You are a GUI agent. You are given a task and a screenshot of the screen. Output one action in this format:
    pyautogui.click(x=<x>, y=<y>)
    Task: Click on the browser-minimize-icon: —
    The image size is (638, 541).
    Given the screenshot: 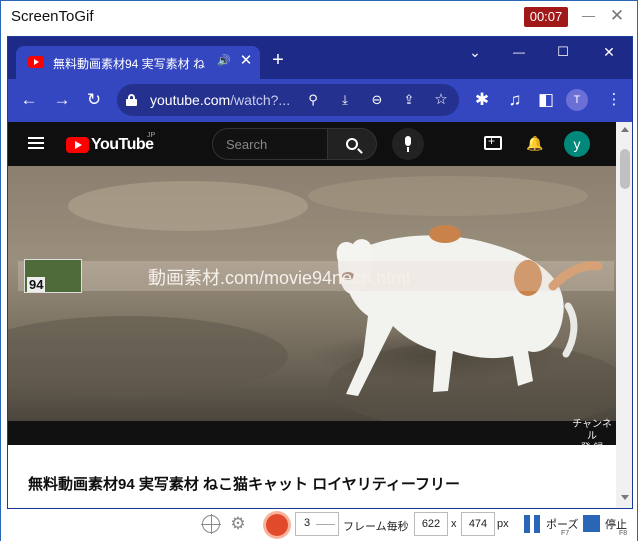 What is the action you would take?
    pyautogui.click(x=519, y=52)
    